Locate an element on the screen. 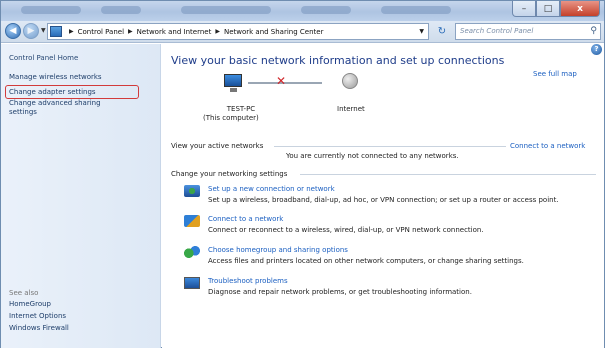 The width and height of the screenshot is (605, 348). search-input: Search Control Panel ⚲ is located at coordinates (528, 31).